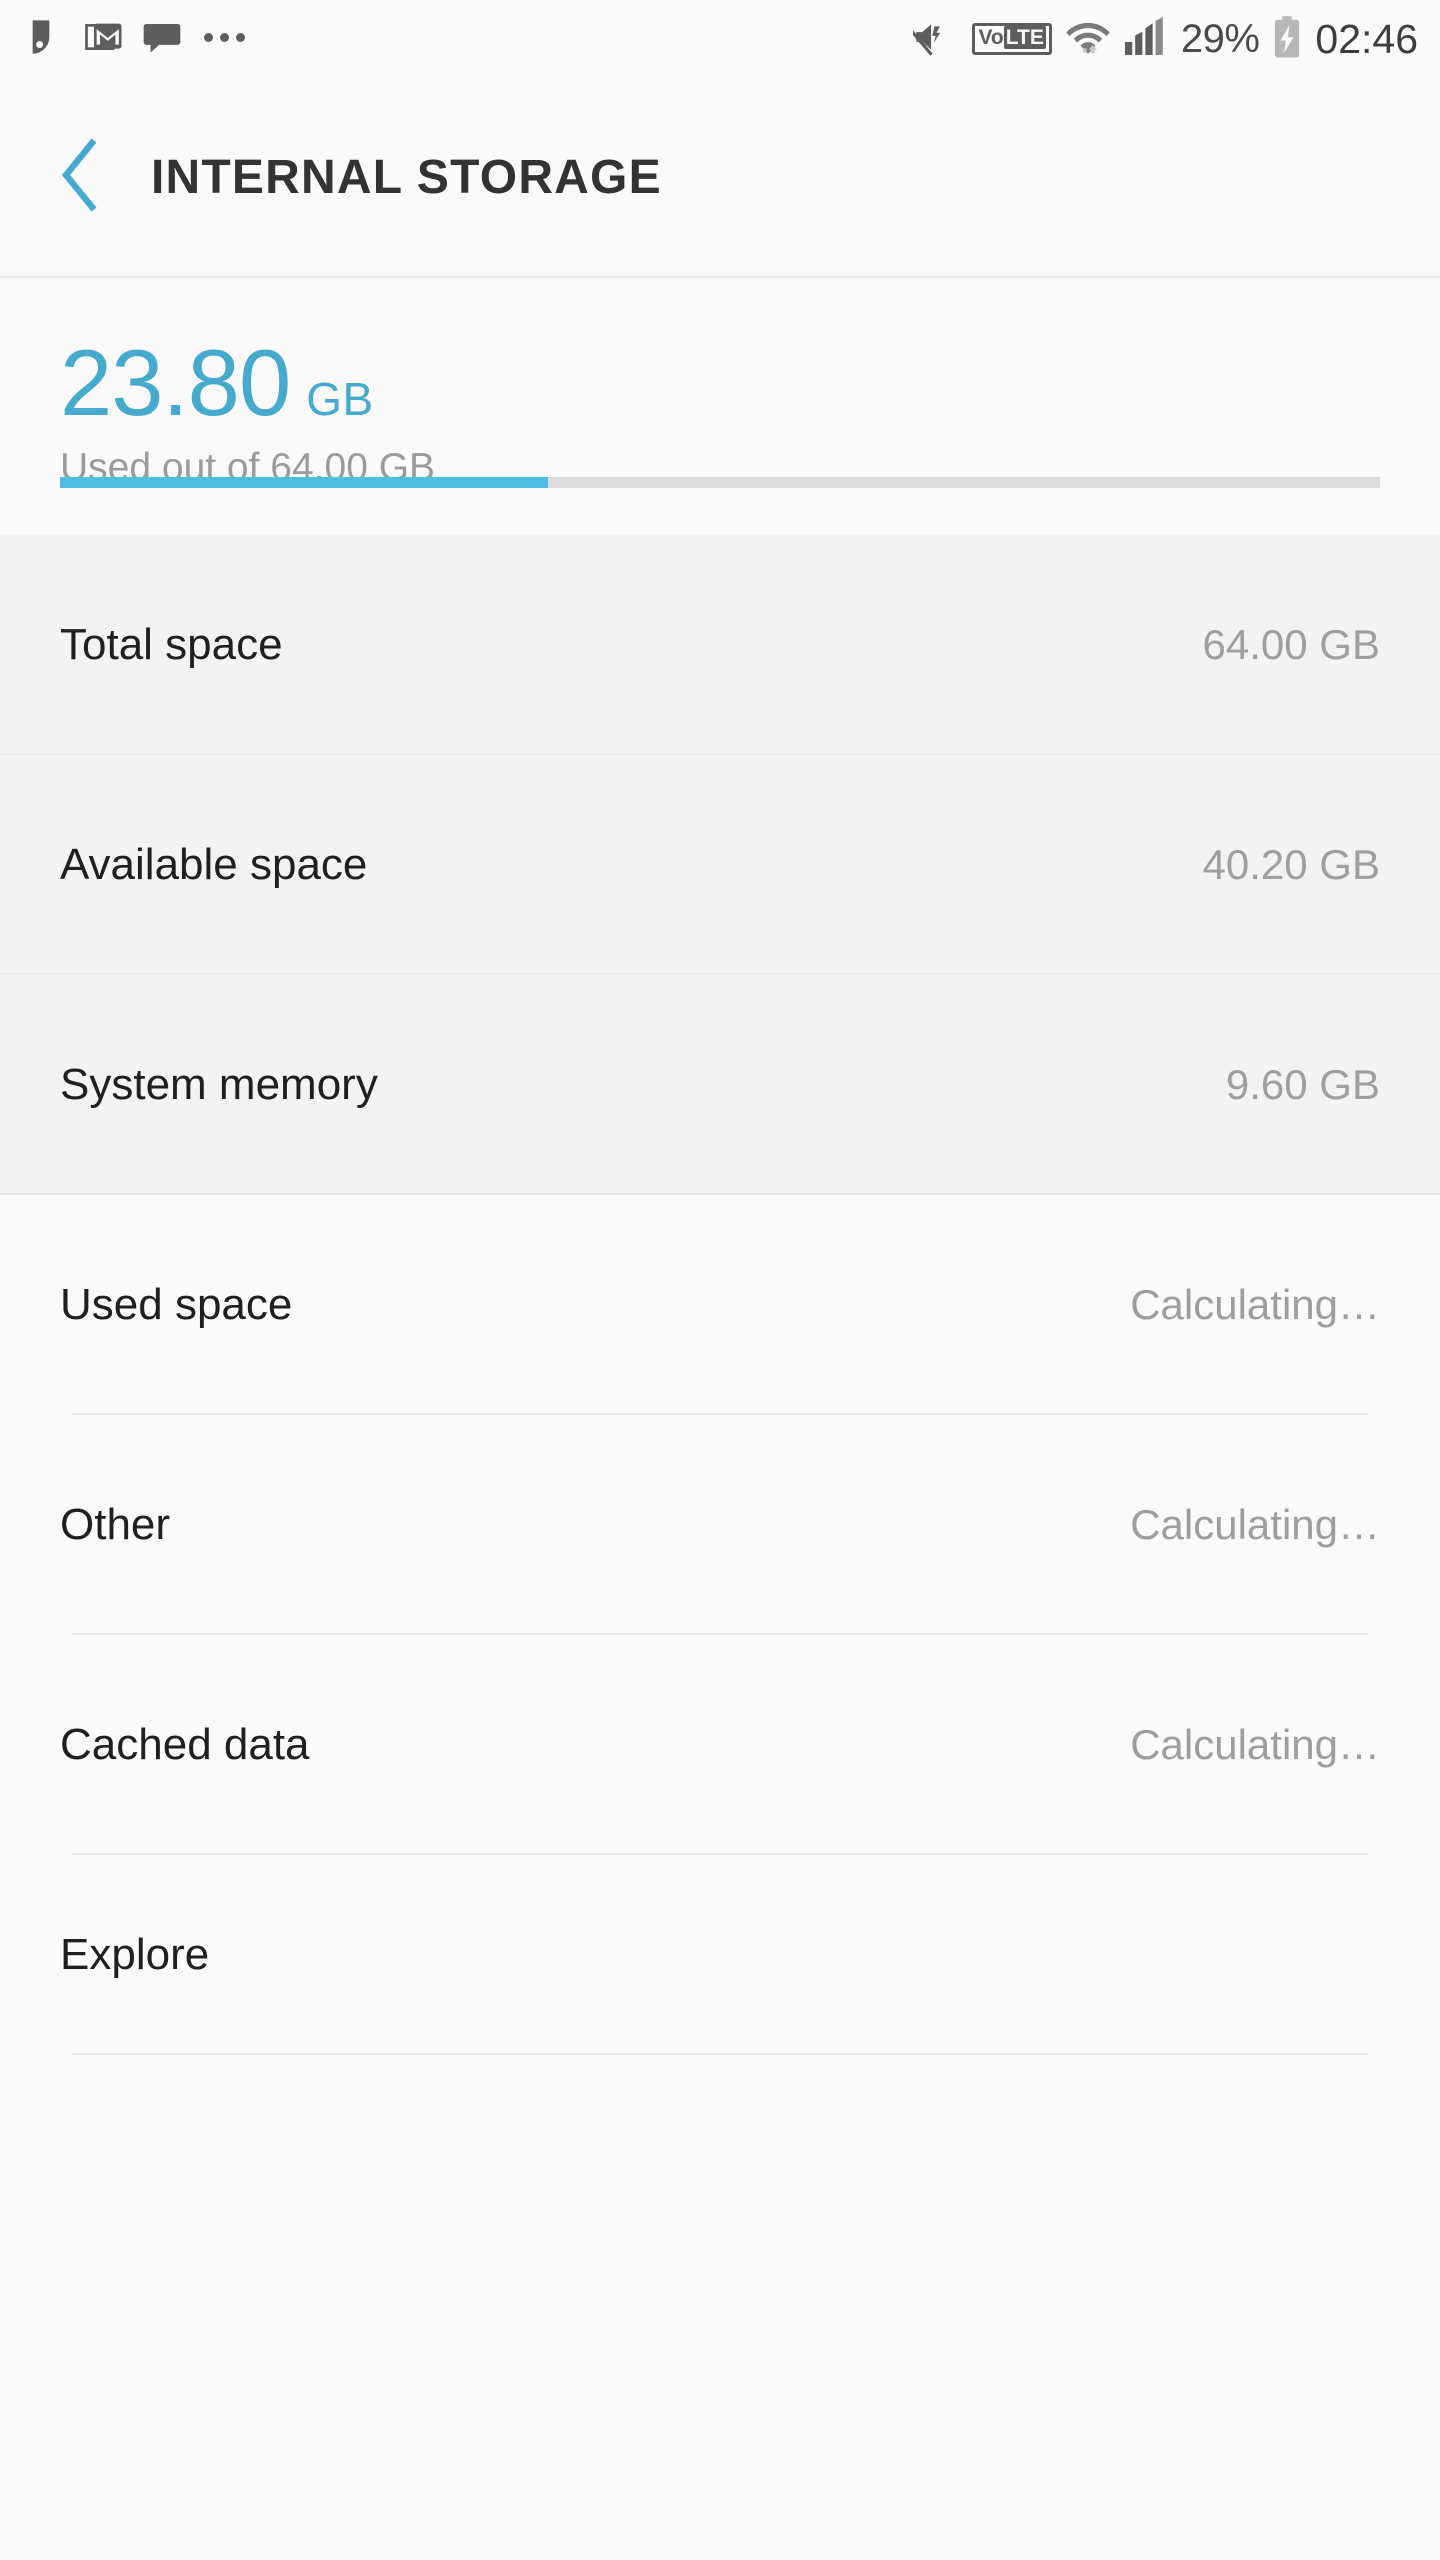  What do you see at coordinates (1220, 39) in the screenshot?
I see `battery-percent-label: 29%` at bounding box center [1220, 39].